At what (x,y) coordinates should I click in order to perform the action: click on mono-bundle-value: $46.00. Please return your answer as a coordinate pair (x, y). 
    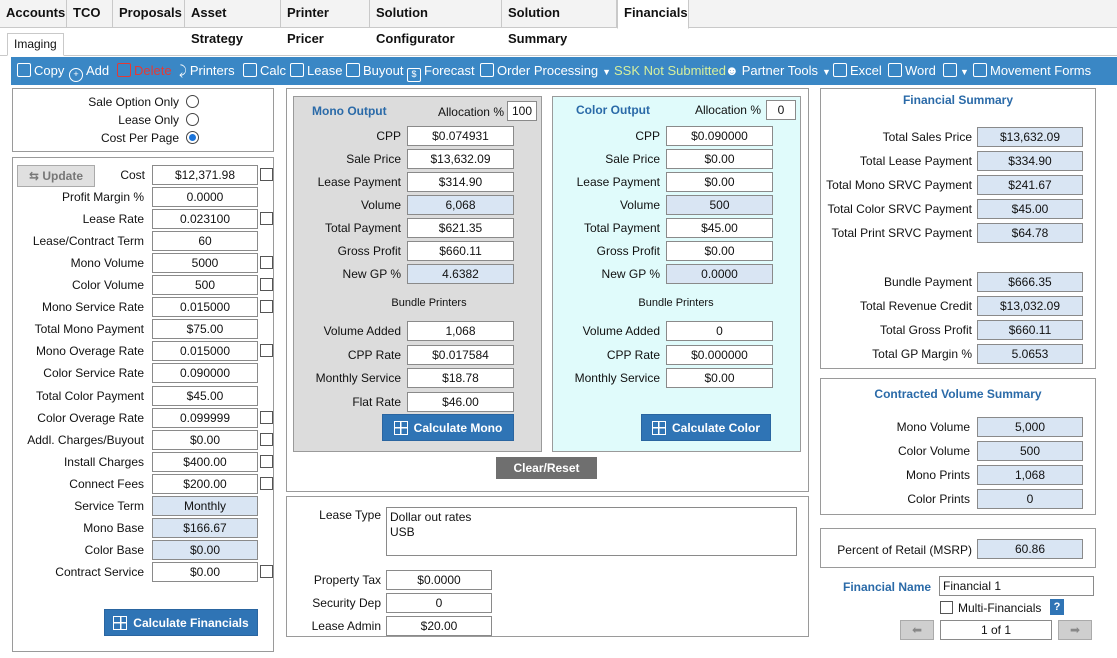
    Looking at the image, I should click on (460, 401).